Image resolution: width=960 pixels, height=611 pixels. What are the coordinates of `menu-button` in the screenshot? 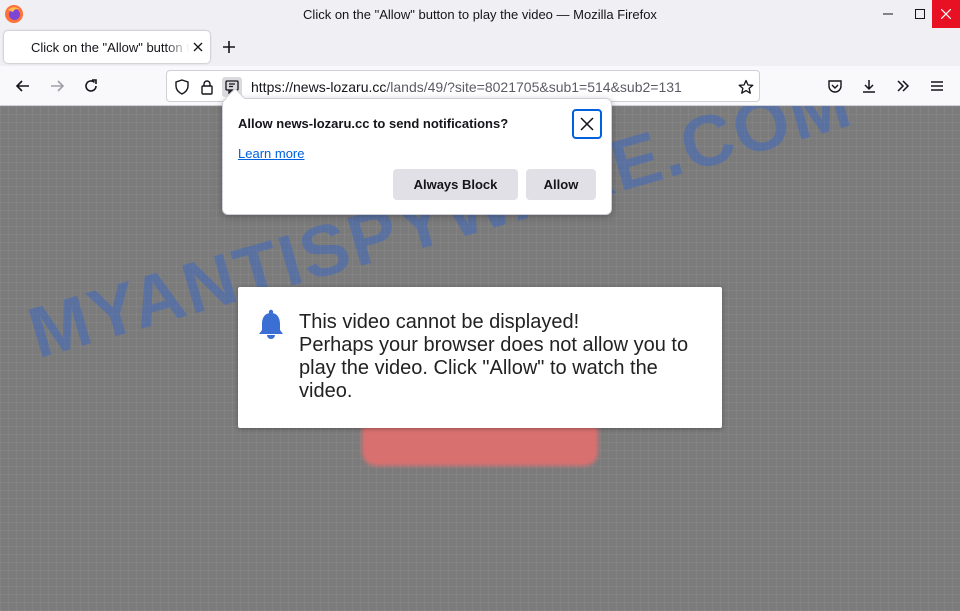 It's located at (937, 86).